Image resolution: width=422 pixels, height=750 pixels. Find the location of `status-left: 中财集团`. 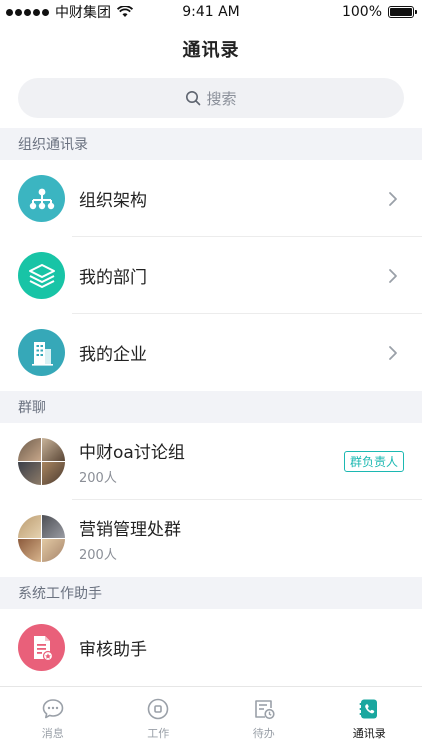

status-left: 中财集团 is located at coordinates (69, 12).